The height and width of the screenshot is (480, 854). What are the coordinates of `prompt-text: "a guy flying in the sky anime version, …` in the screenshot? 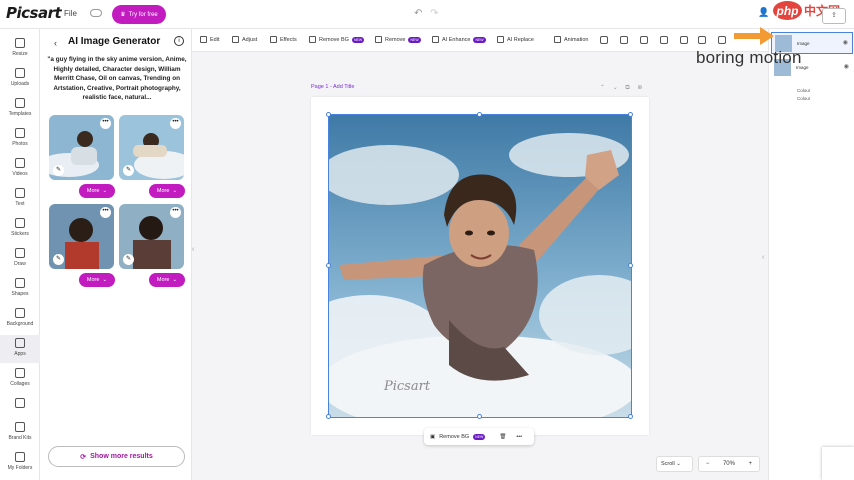 It's located at (117, 79).